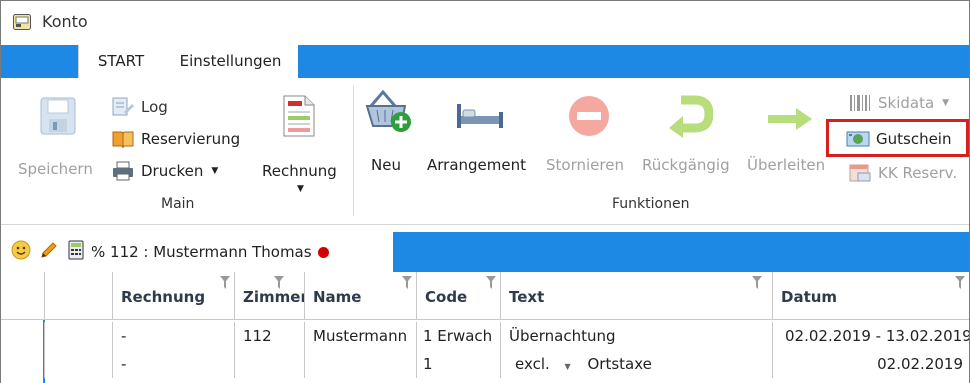 The image size is (970, 383). Describe the element at coordinates (871, 336) in the screenshot. I see `cell-datum: 02.02.2019 - 13.02.2019` at that location.